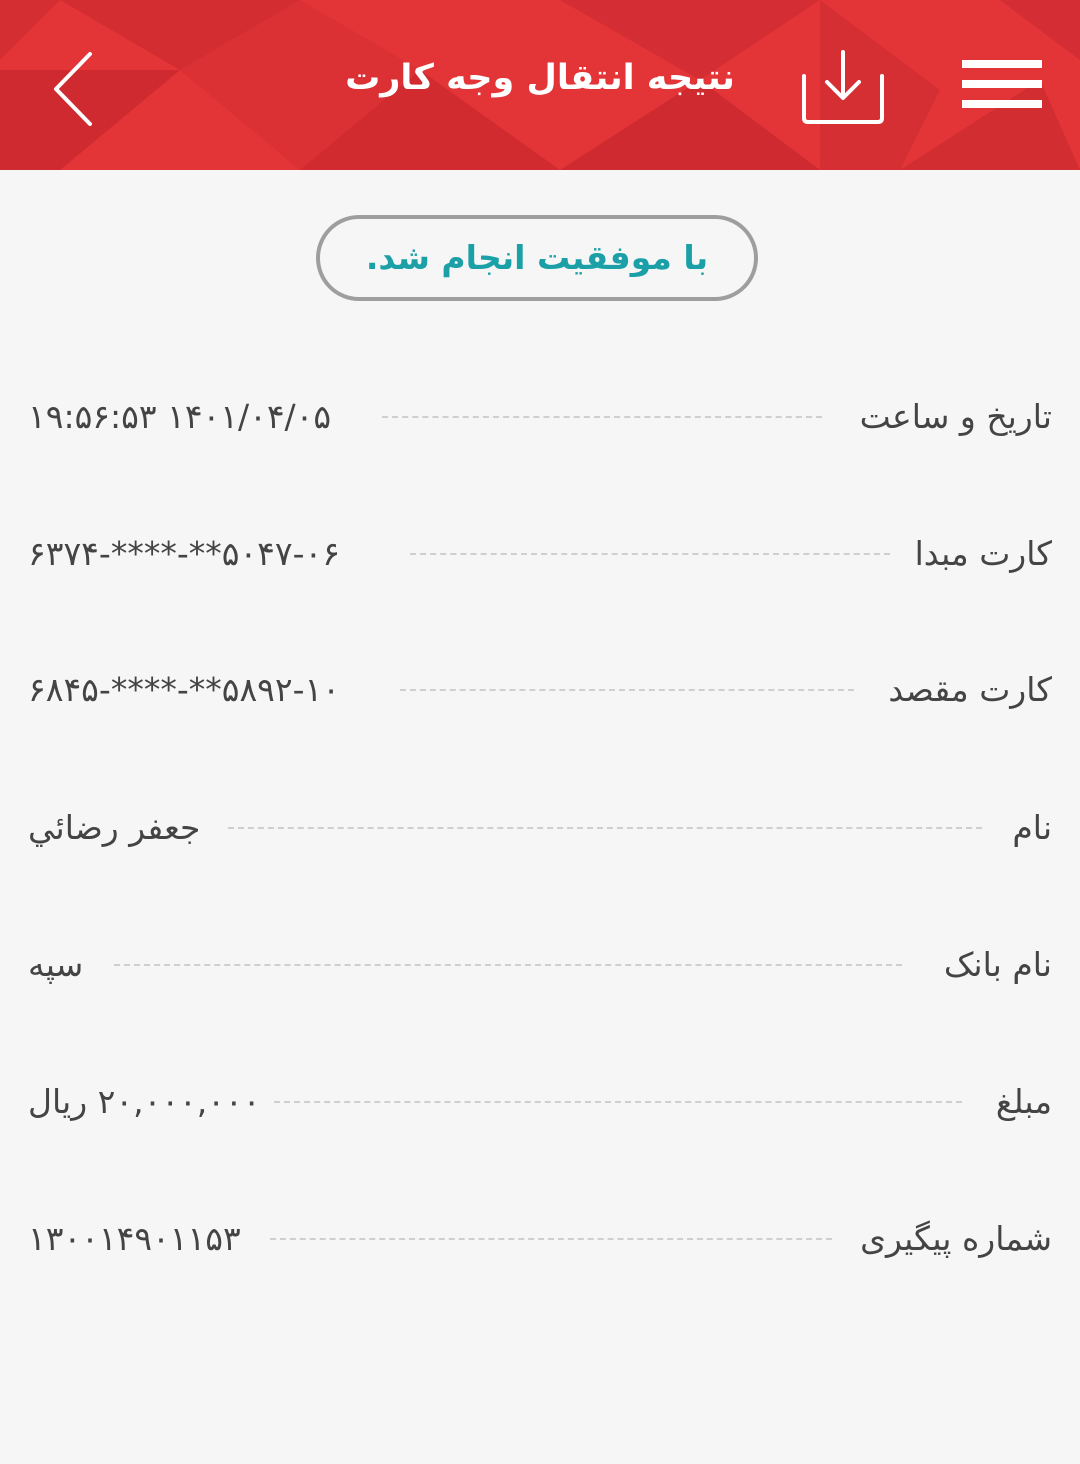 This screenshot has width=1080, height=1464. I want to click on detail-row-source-card: کارت مبدا ۵۰۴۷-۰۶**-****-۶۳۷۴, so click(540, 554).